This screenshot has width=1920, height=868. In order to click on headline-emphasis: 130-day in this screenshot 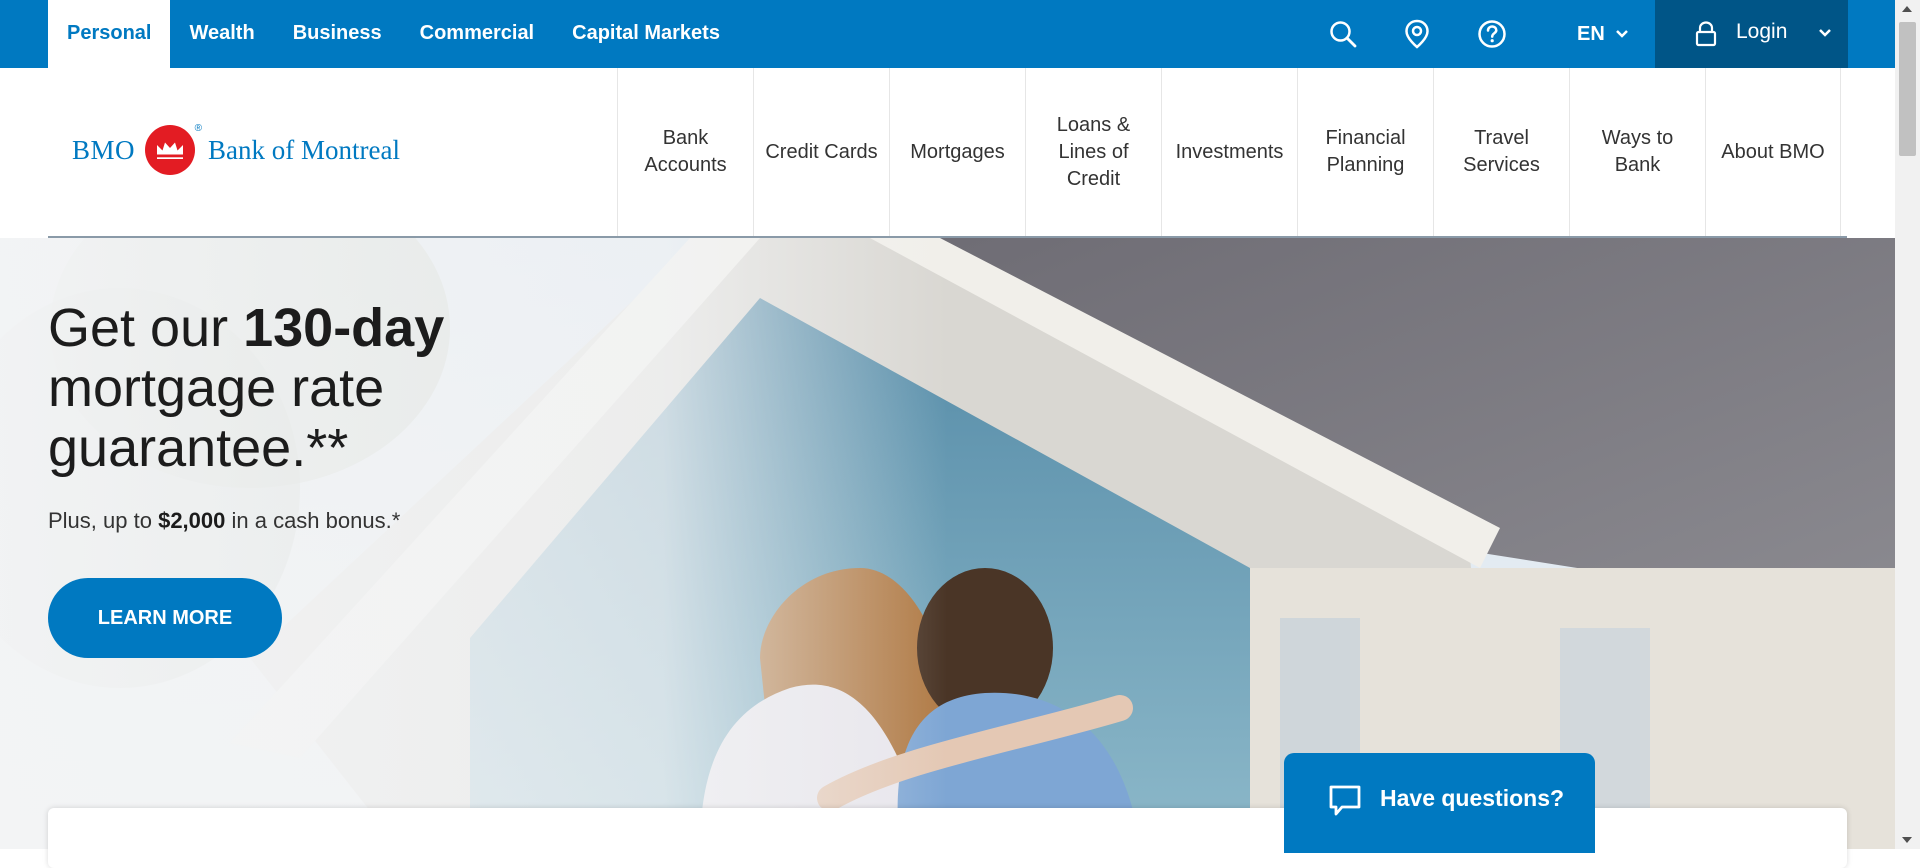, I will do `click(344, 328)`.